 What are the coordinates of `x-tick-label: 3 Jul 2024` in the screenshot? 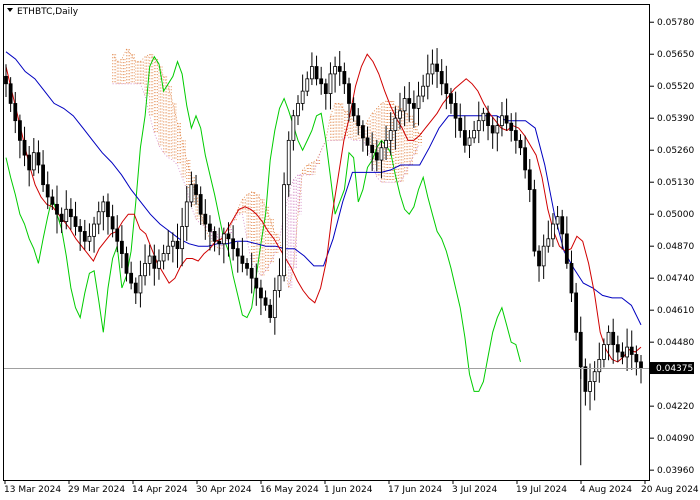 It's located at (474, 490).